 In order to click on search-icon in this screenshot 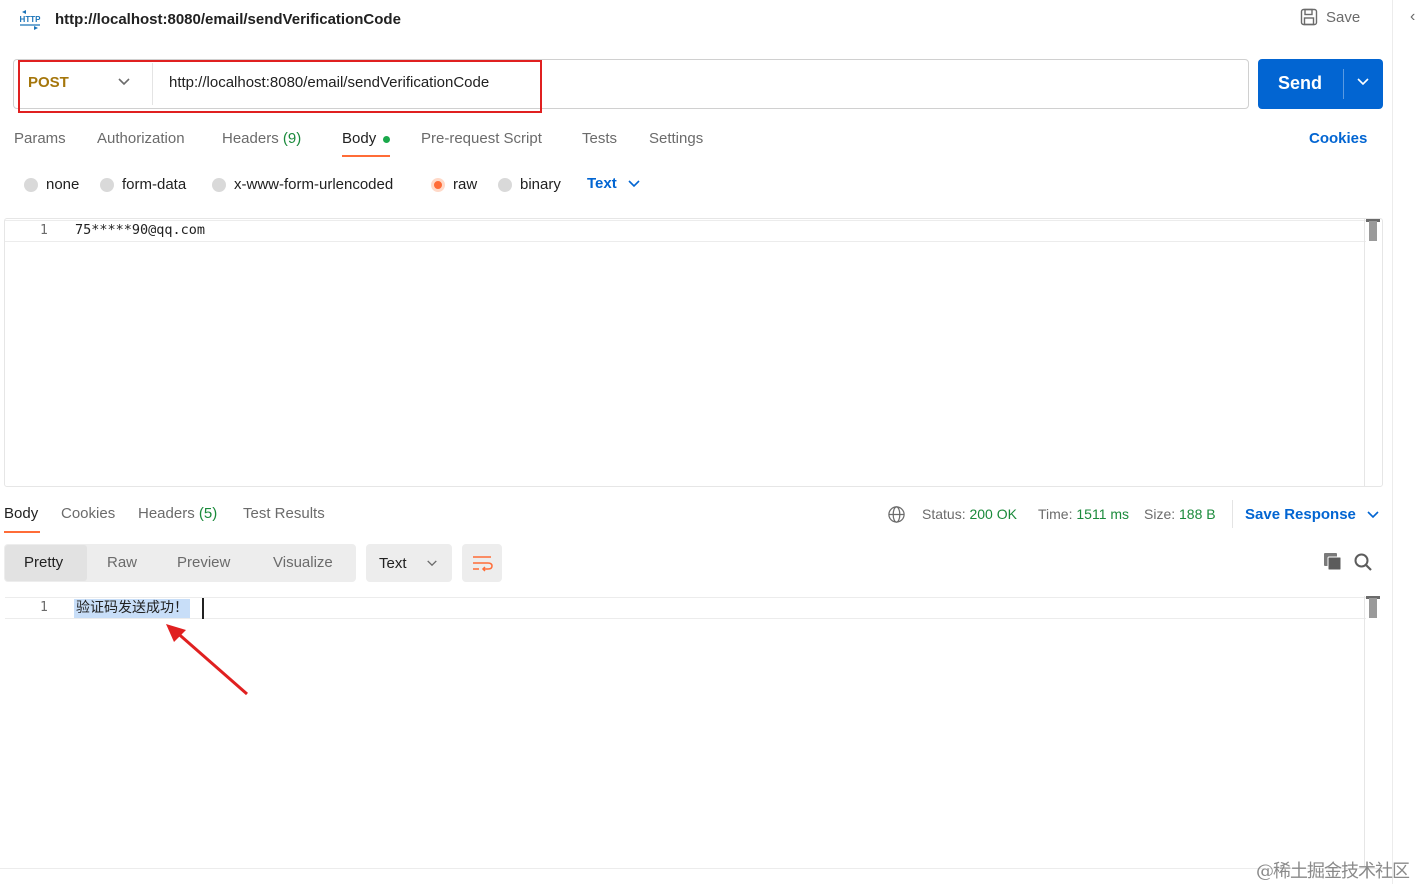, I will do `click(1363, 562)`.